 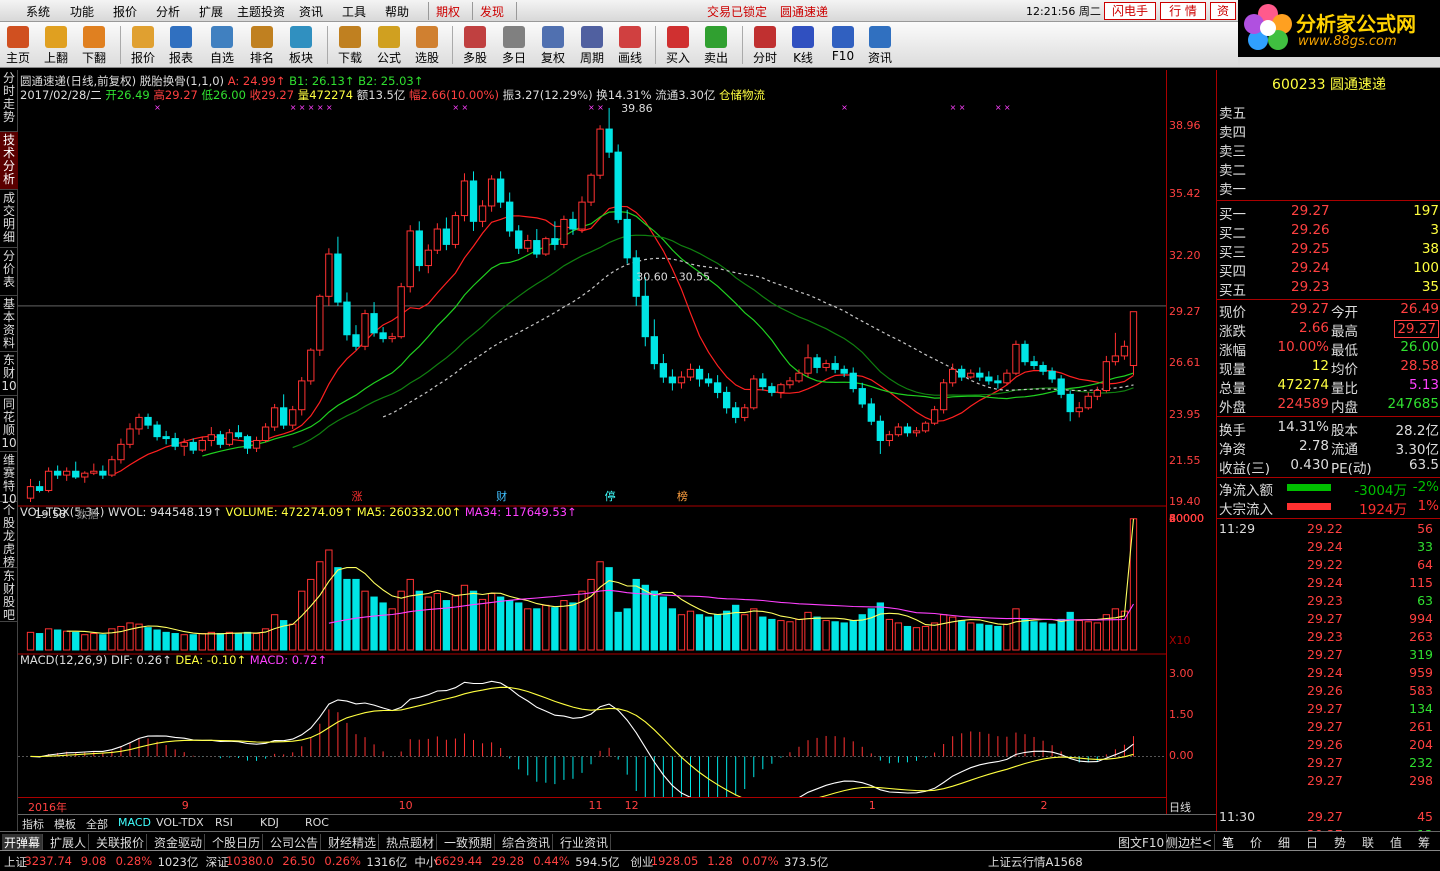 I want to click on info-tab: 财经精选, so click(x=353, y=842).